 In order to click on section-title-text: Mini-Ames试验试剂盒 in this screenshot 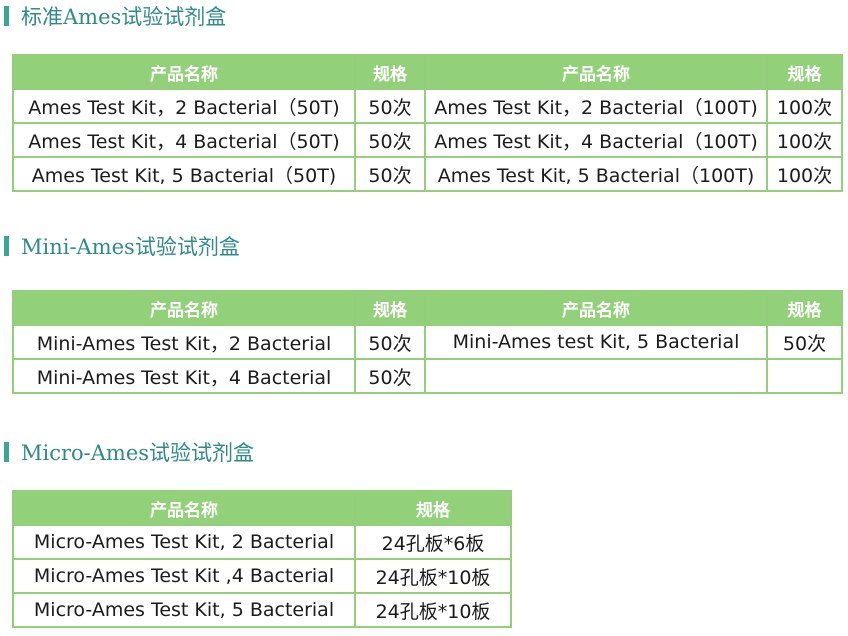, I will do `click(130, 247)`.